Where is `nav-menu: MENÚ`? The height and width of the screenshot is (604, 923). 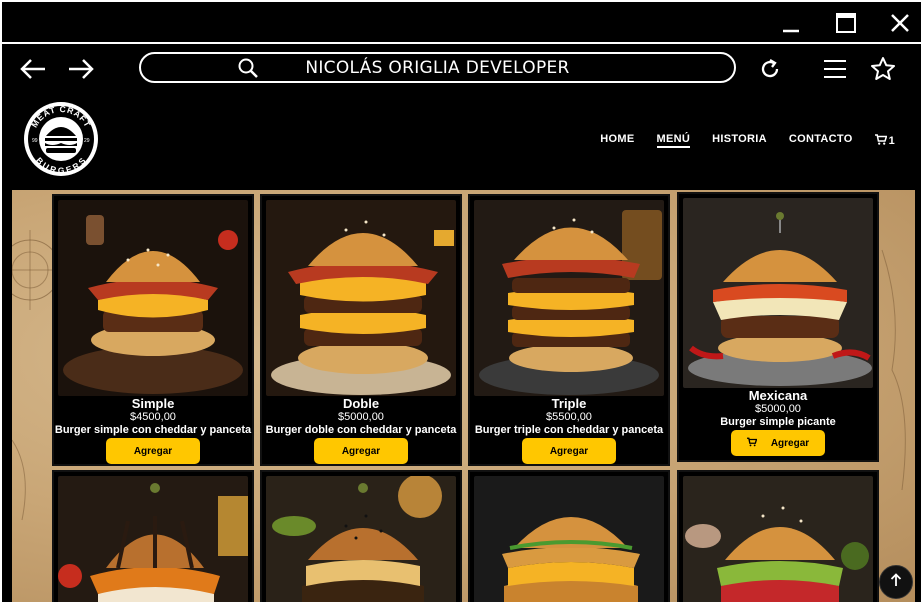
nav-menu: MENÚ is located at coordinates (673, 140).